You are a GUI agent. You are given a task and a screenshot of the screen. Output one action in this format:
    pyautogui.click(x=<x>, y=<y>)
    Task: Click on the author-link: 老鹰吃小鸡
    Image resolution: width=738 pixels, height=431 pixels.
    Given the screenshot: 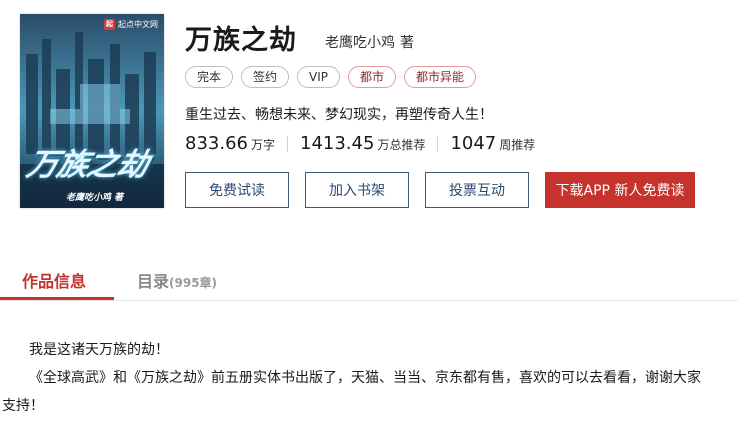 What is the action you would take?
    pyautogui.click(x=360, y=43)
    